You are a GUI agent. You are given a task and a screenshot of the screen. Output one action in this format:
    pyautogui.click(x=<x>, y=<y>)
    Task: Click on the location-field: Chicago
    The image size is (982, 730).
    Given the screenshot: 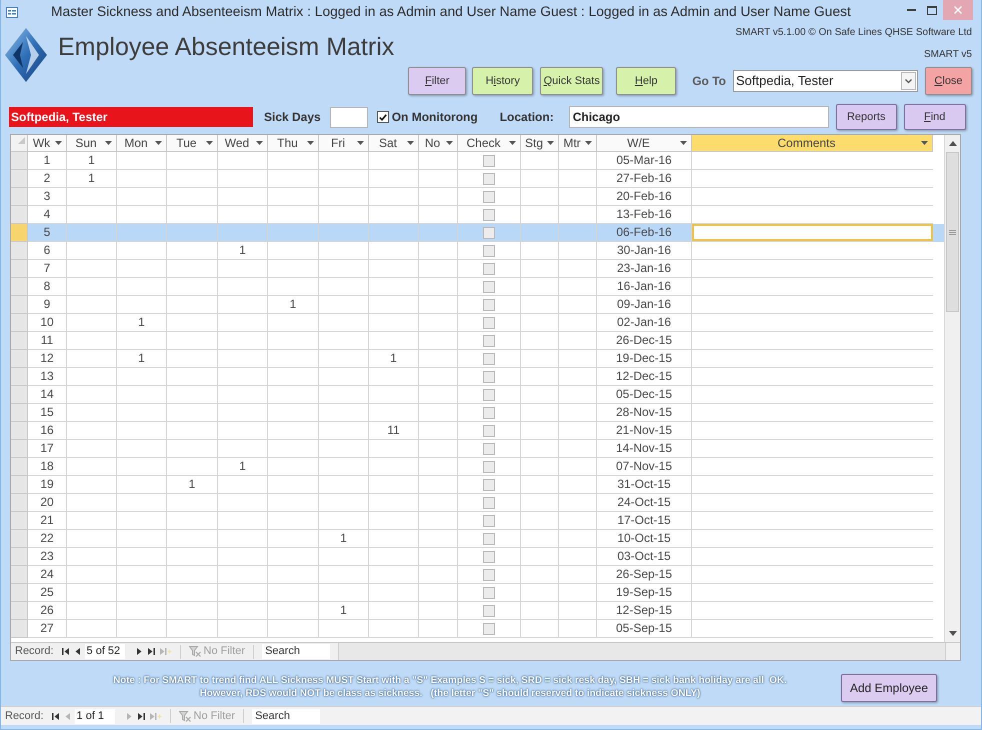 What is the action you would take?
    pyautogui.click(x=698, y=117)
    